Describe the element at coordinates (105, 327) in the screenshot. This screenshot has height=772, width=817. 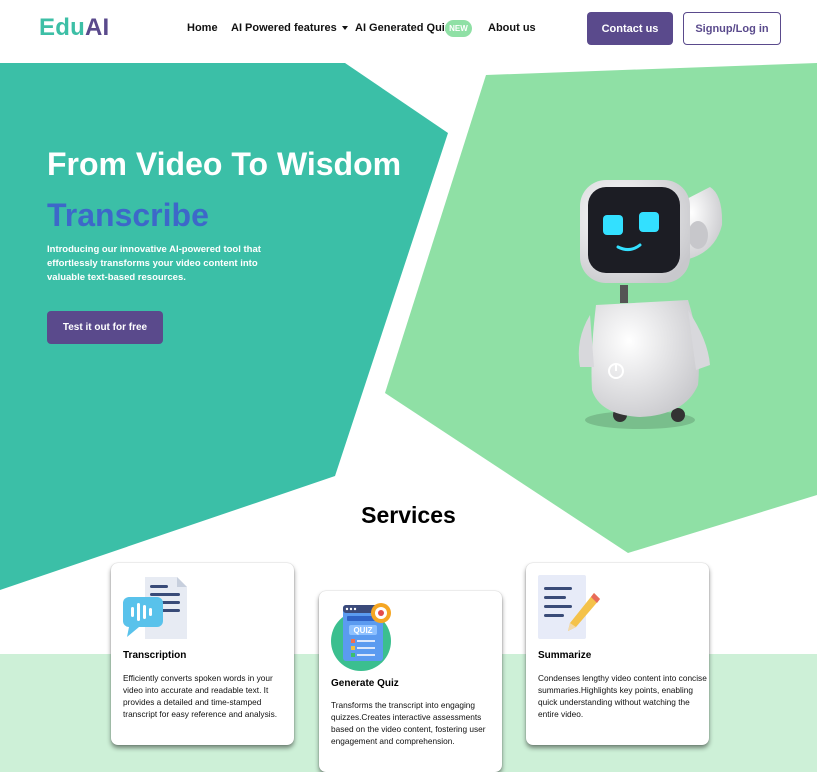
I see `try-free-button: Test it out for free` at that location.